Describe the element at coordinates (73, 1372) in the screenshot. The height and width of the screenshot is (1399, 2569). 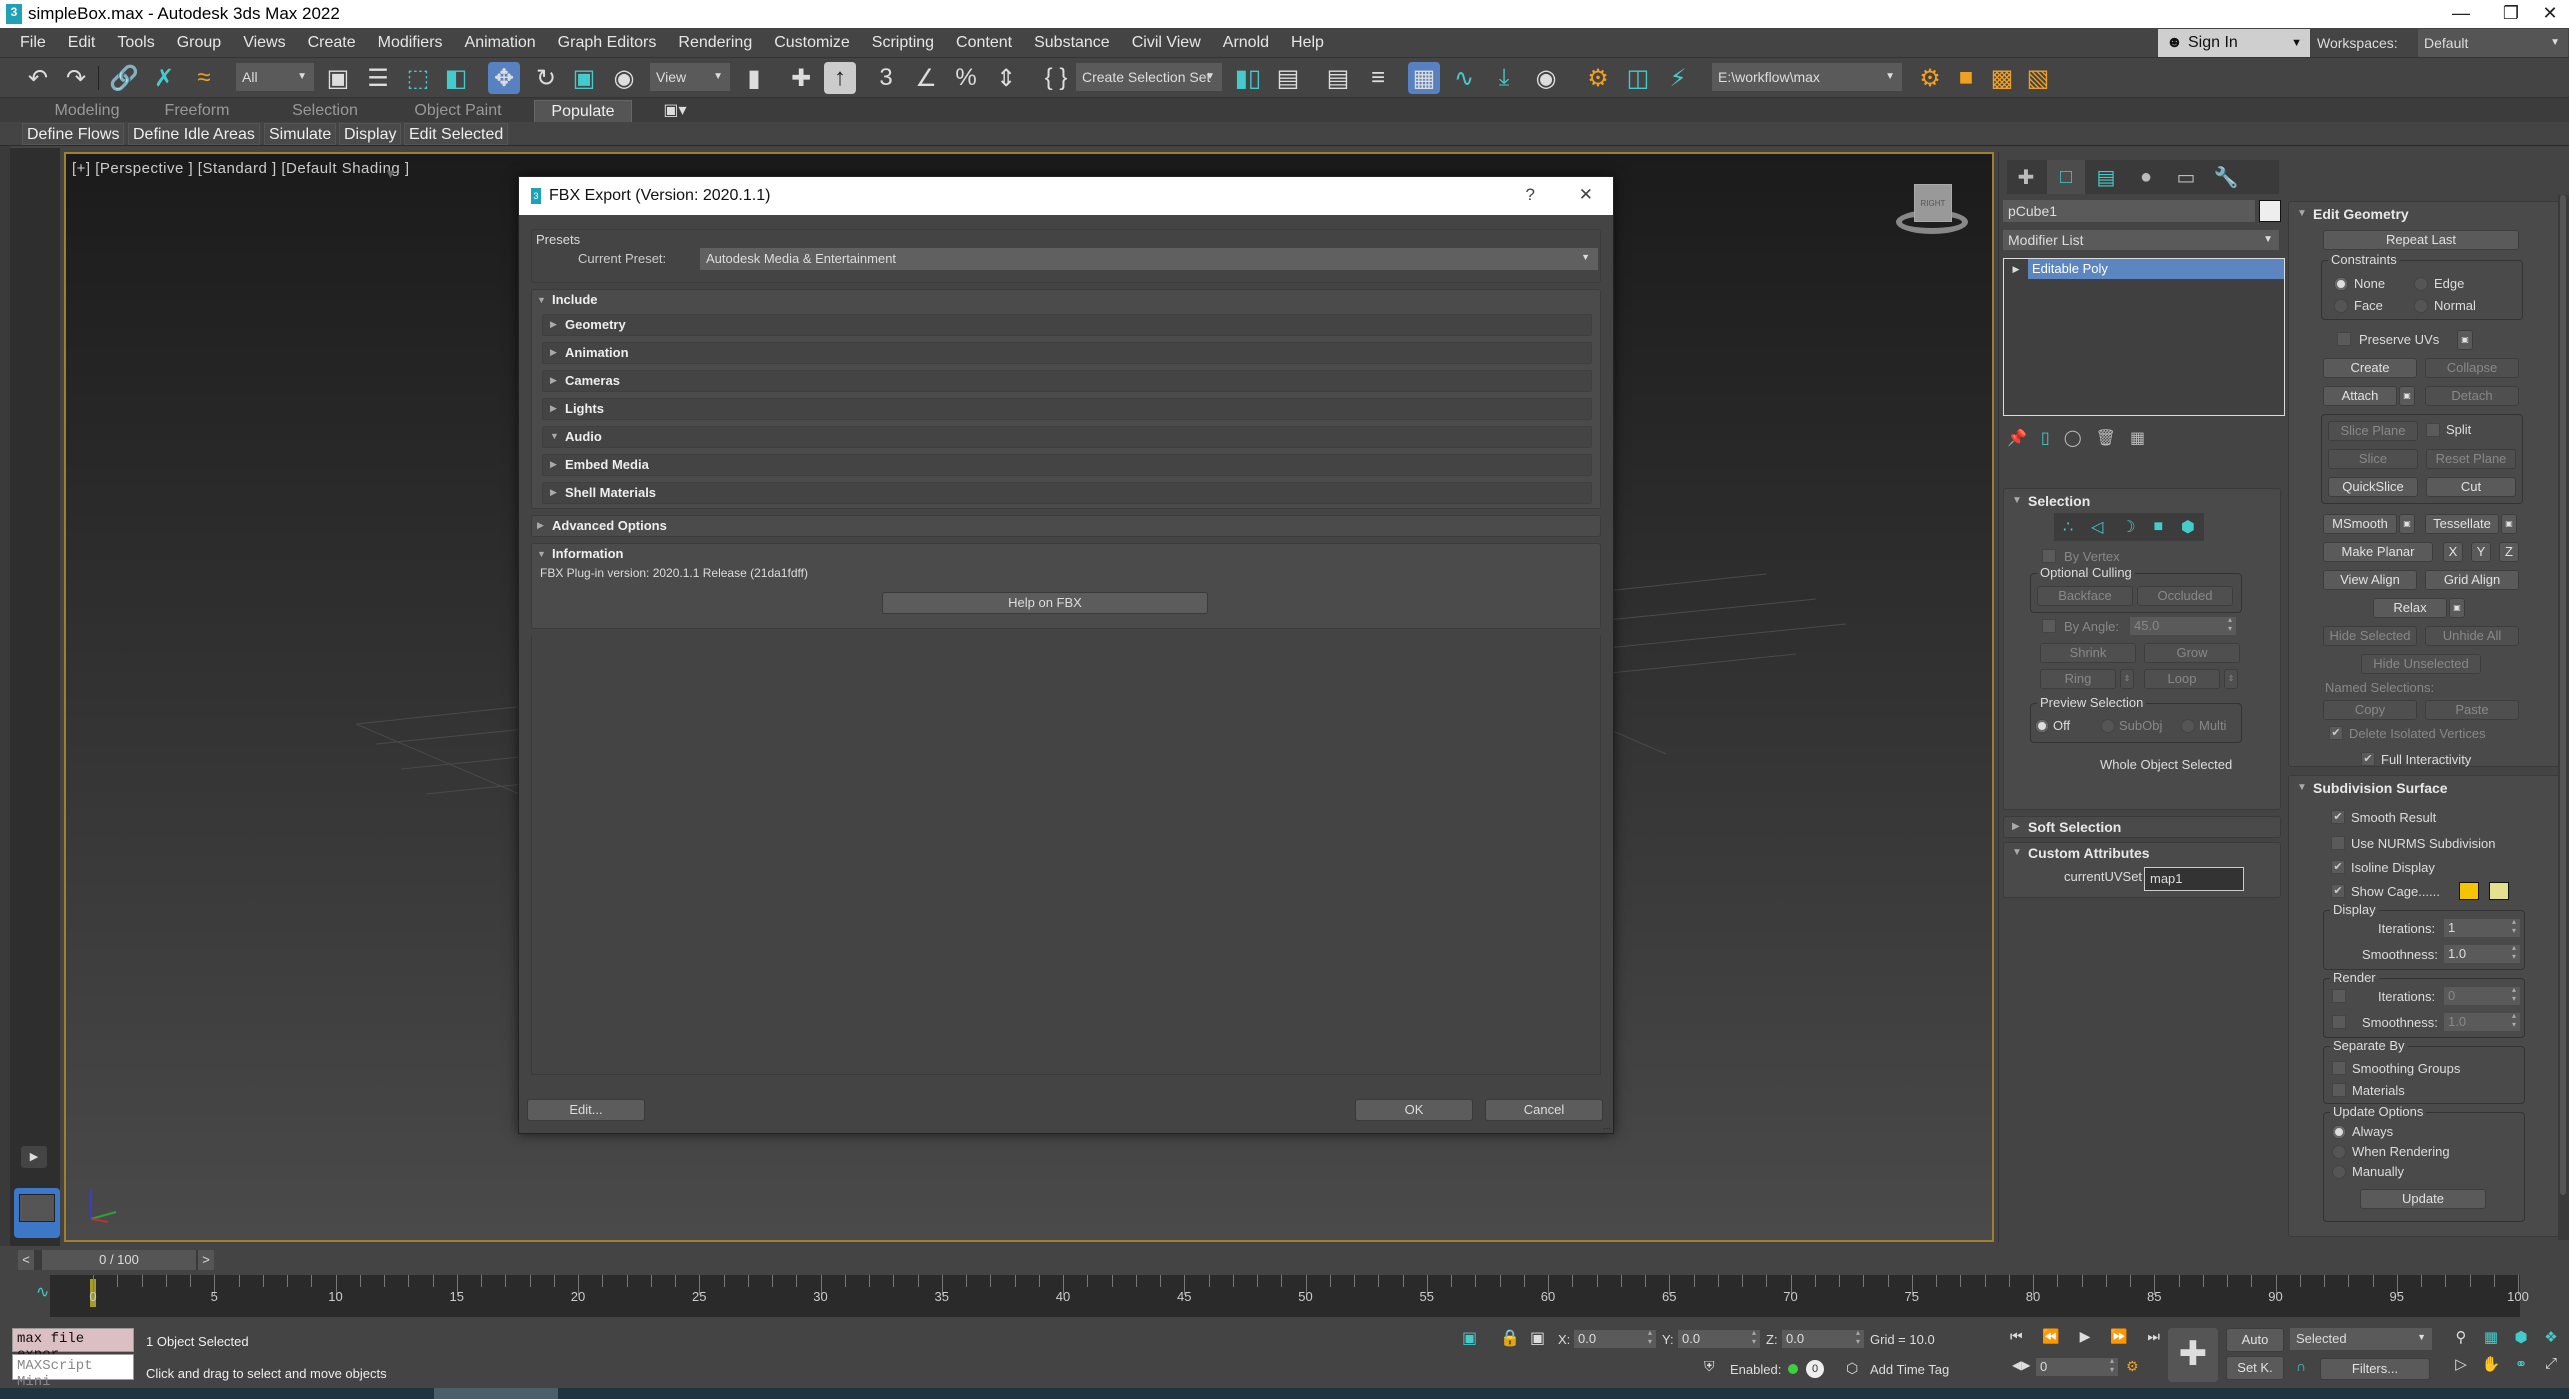
I see `maxscript-mini-listener: MAXScript Mini` at that location.